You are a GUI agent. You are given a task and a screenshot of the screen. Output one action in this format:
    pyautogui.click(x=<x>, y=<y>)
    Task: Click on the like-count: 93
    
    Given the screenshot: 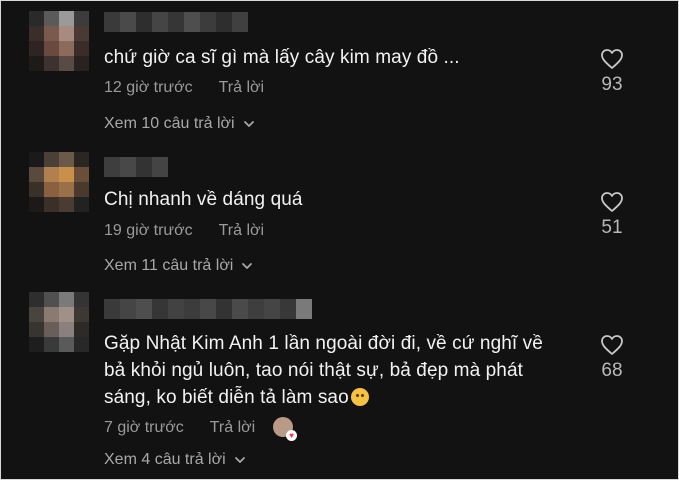 What is the action you would take?
    pyautogui.click(x=612, y=84)
    